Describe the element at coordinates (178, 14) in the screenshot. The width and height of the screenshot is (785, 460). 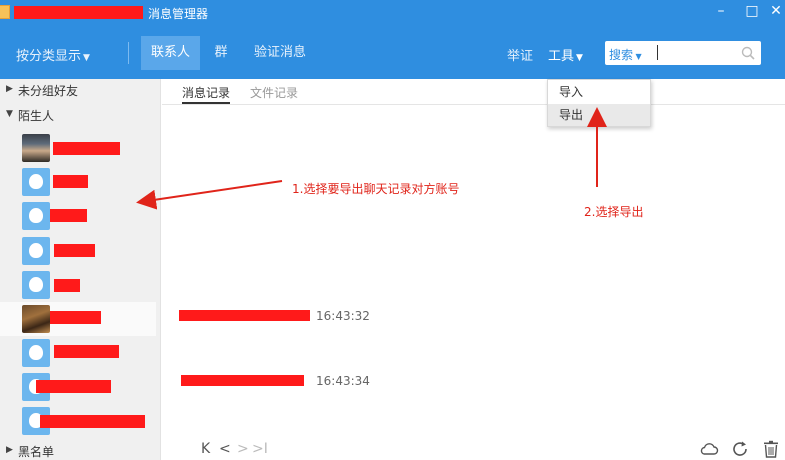
I see `window-title: 消息管理器` at that location.